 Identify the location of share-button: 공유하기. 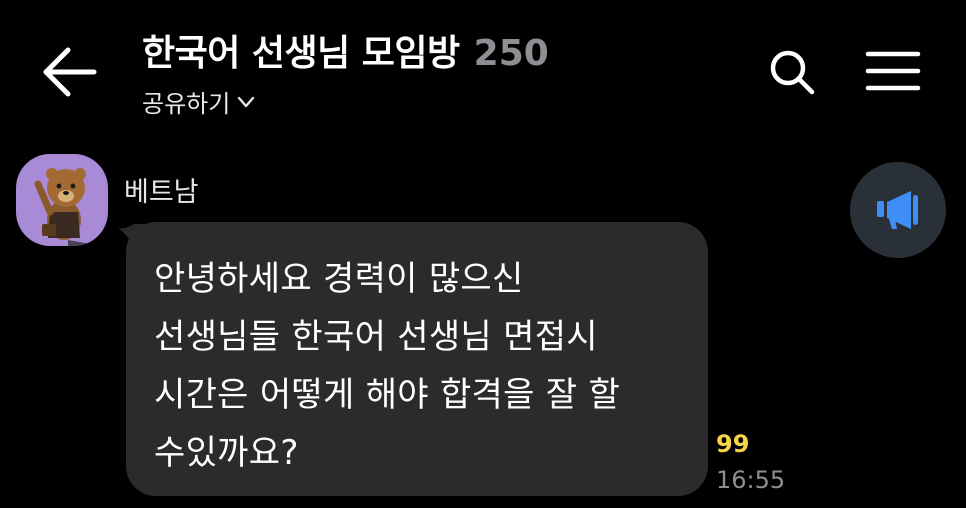
(199, 101).